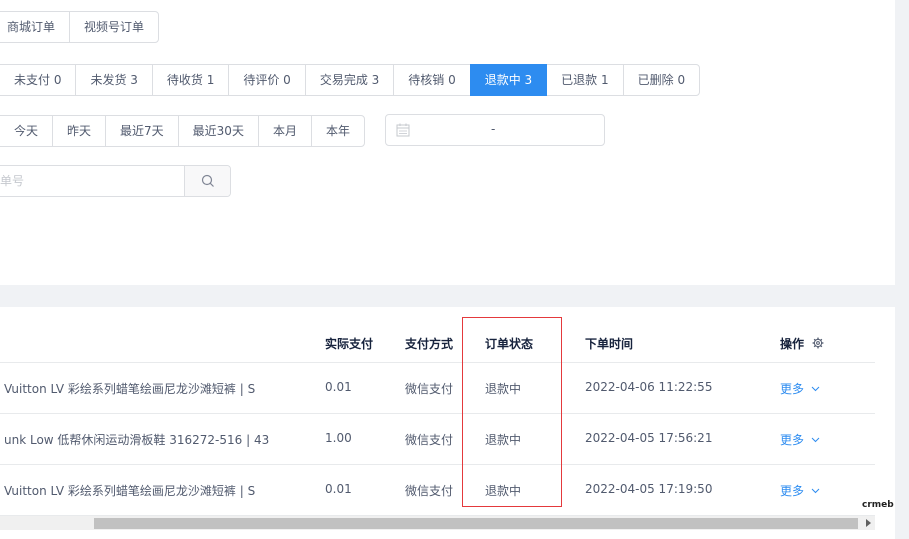 The height and width of the screenshot is (539, 909). What do you see at coordinates (35, 27) in the screenshot?
I see `tab-mall-orders: 商城订单` at bounding box center [35, 27].